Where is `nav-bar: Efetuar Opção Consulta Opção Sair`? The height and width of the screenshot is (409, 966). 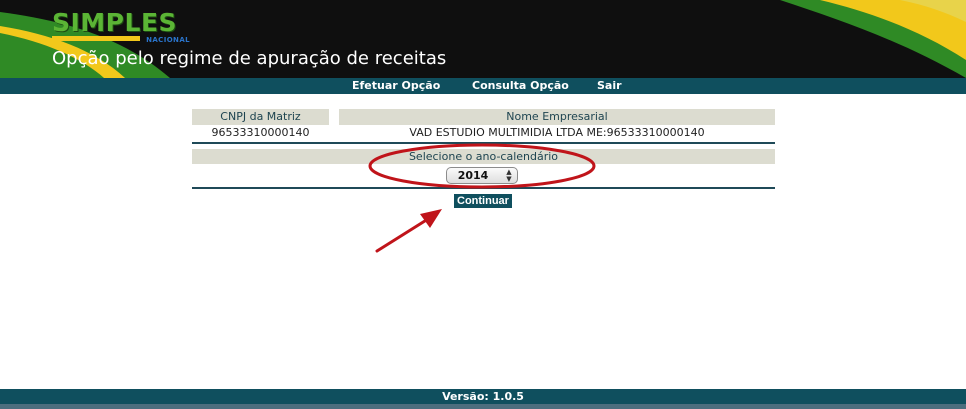 nav-bar: Efetuar Opção Consulta Opção Sair is located at coordinates (483, 86).